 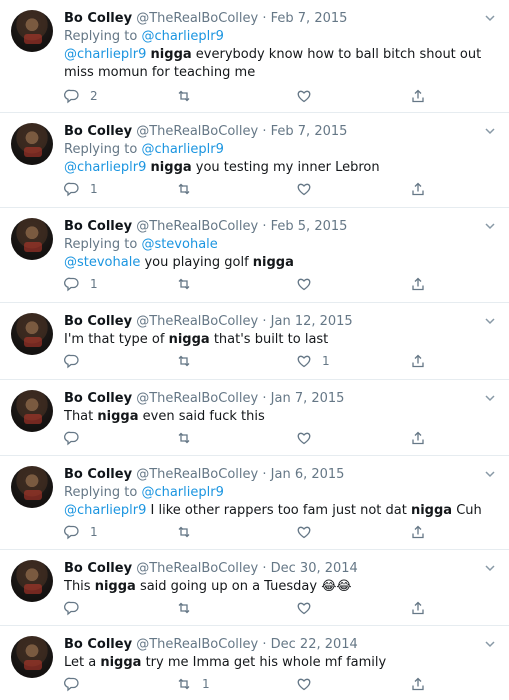 What do you see at coordinates (184, 284) in the screenshot?
I see `retweet-icon` at bounding box center [184, 284].